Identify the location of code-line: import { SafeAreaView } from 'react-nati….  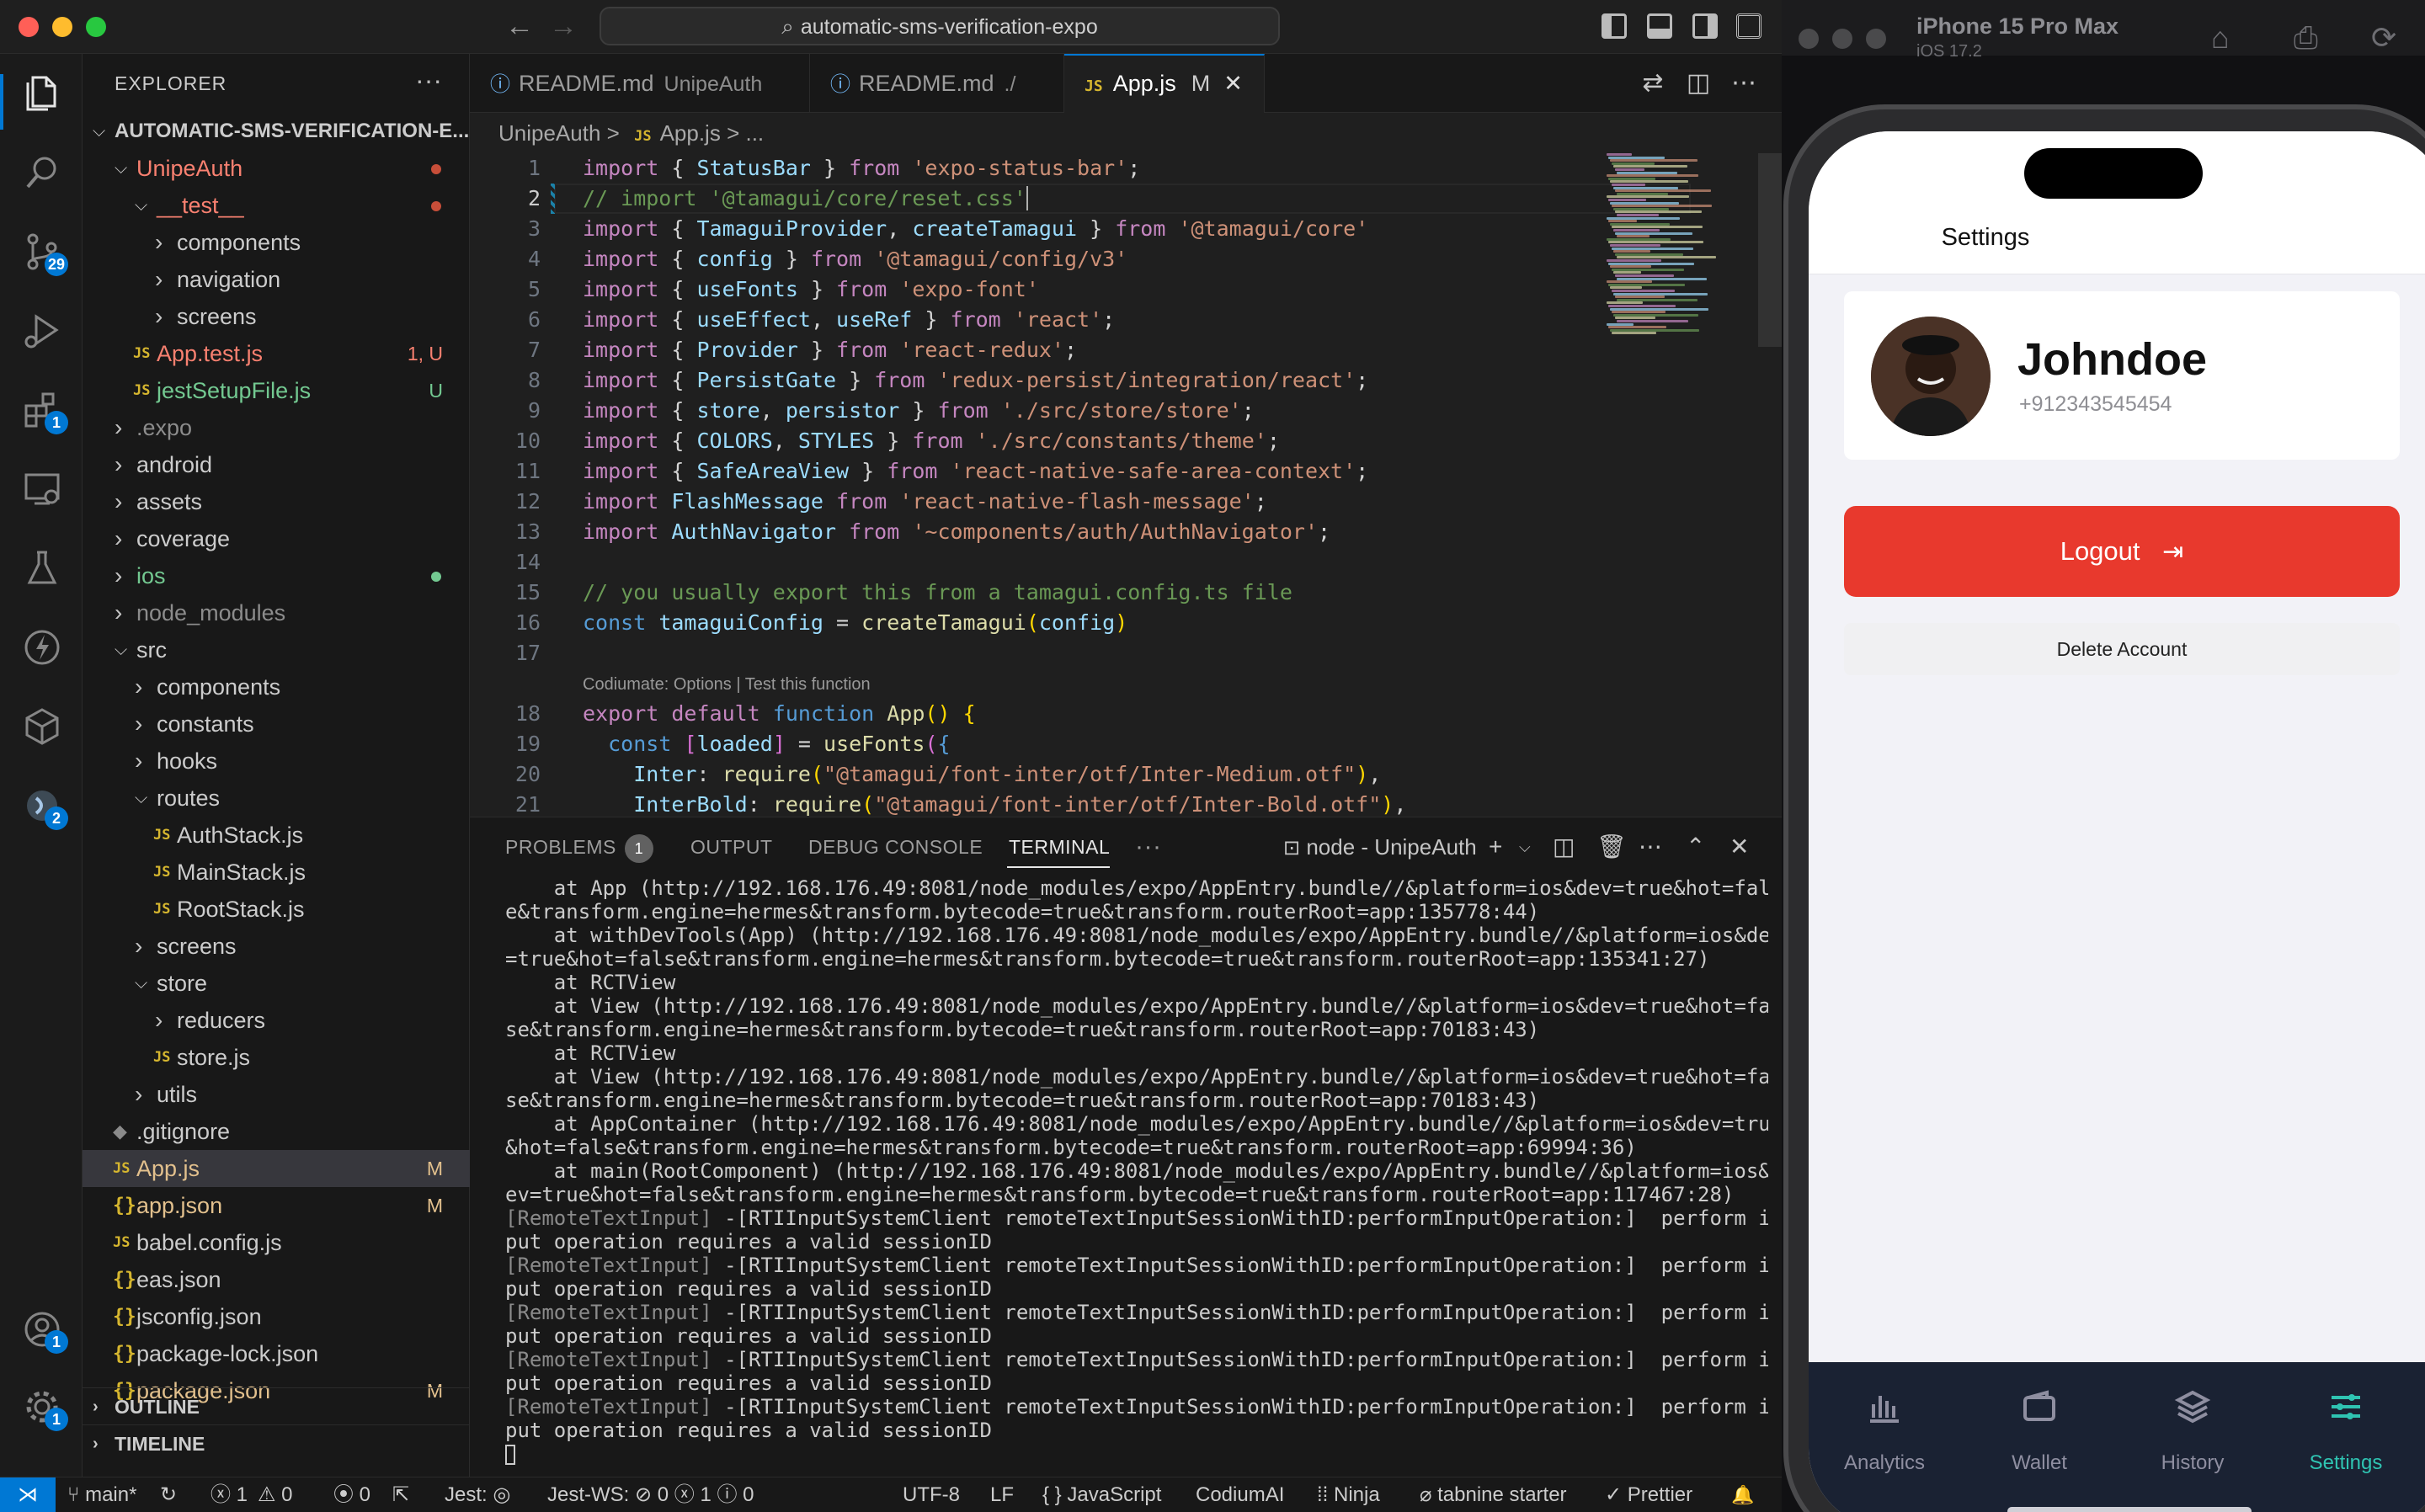
(975, 471).